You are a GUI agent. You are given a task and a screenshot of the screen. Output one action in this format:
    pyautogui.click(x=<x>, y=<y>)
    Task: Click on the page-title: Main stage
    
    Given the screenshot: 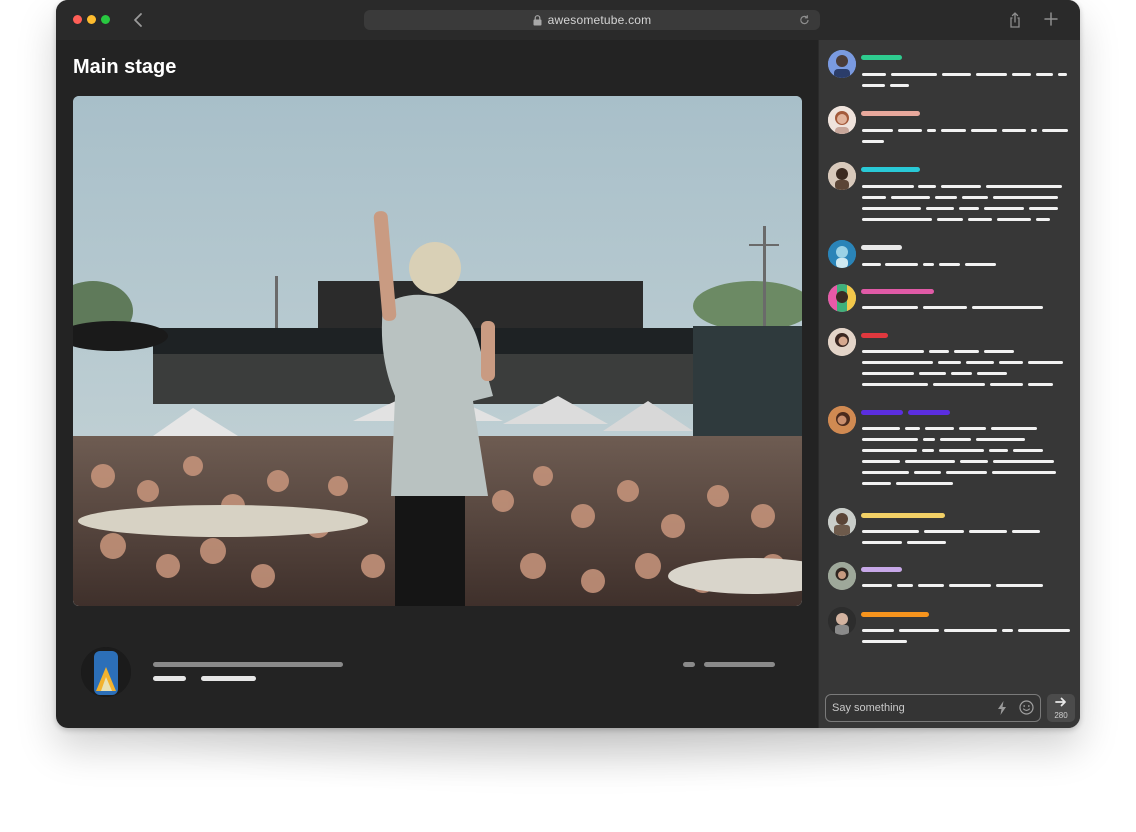 What is the action you would take?
    pyautogui.click(x=125, y=67)
    